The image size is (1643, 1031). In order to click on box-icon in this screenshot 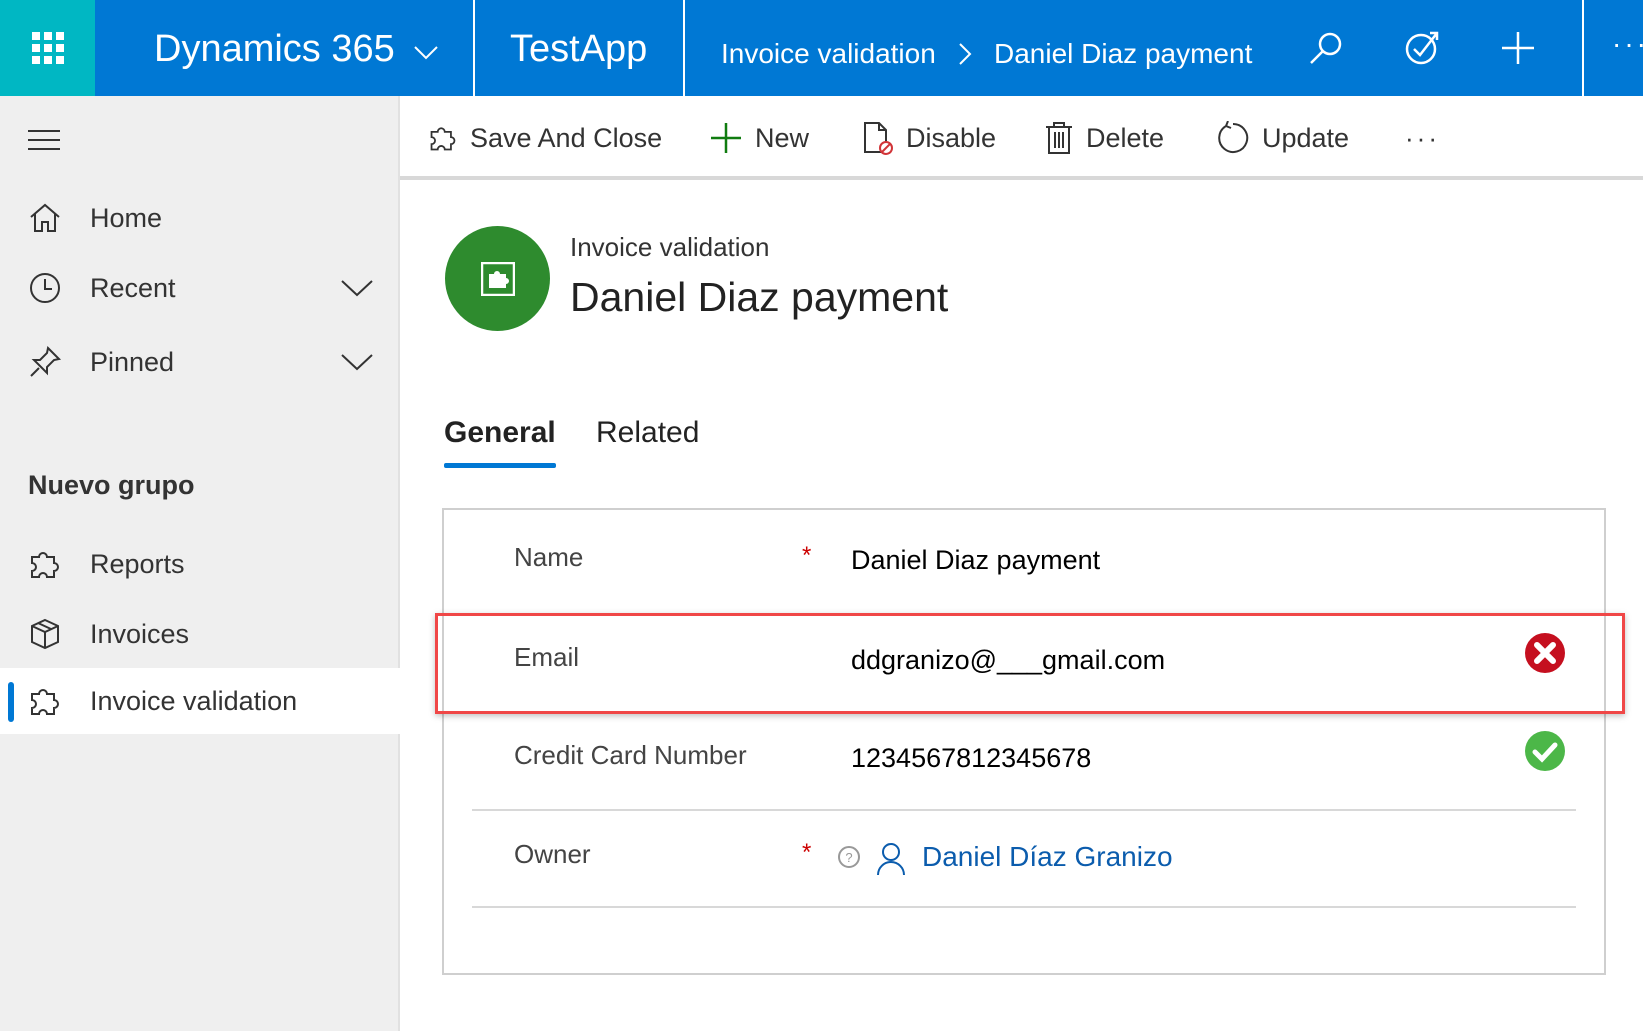, I will do `click(45, 634)`.